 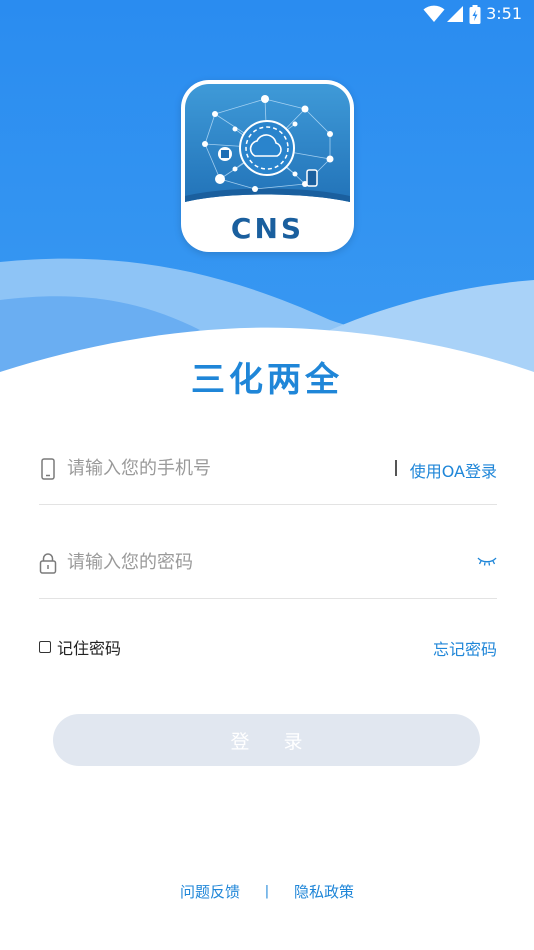 What do you see at coordinates (227, 468) in the screenshot?
I see `phone-input` at bounding box center [227, 468].